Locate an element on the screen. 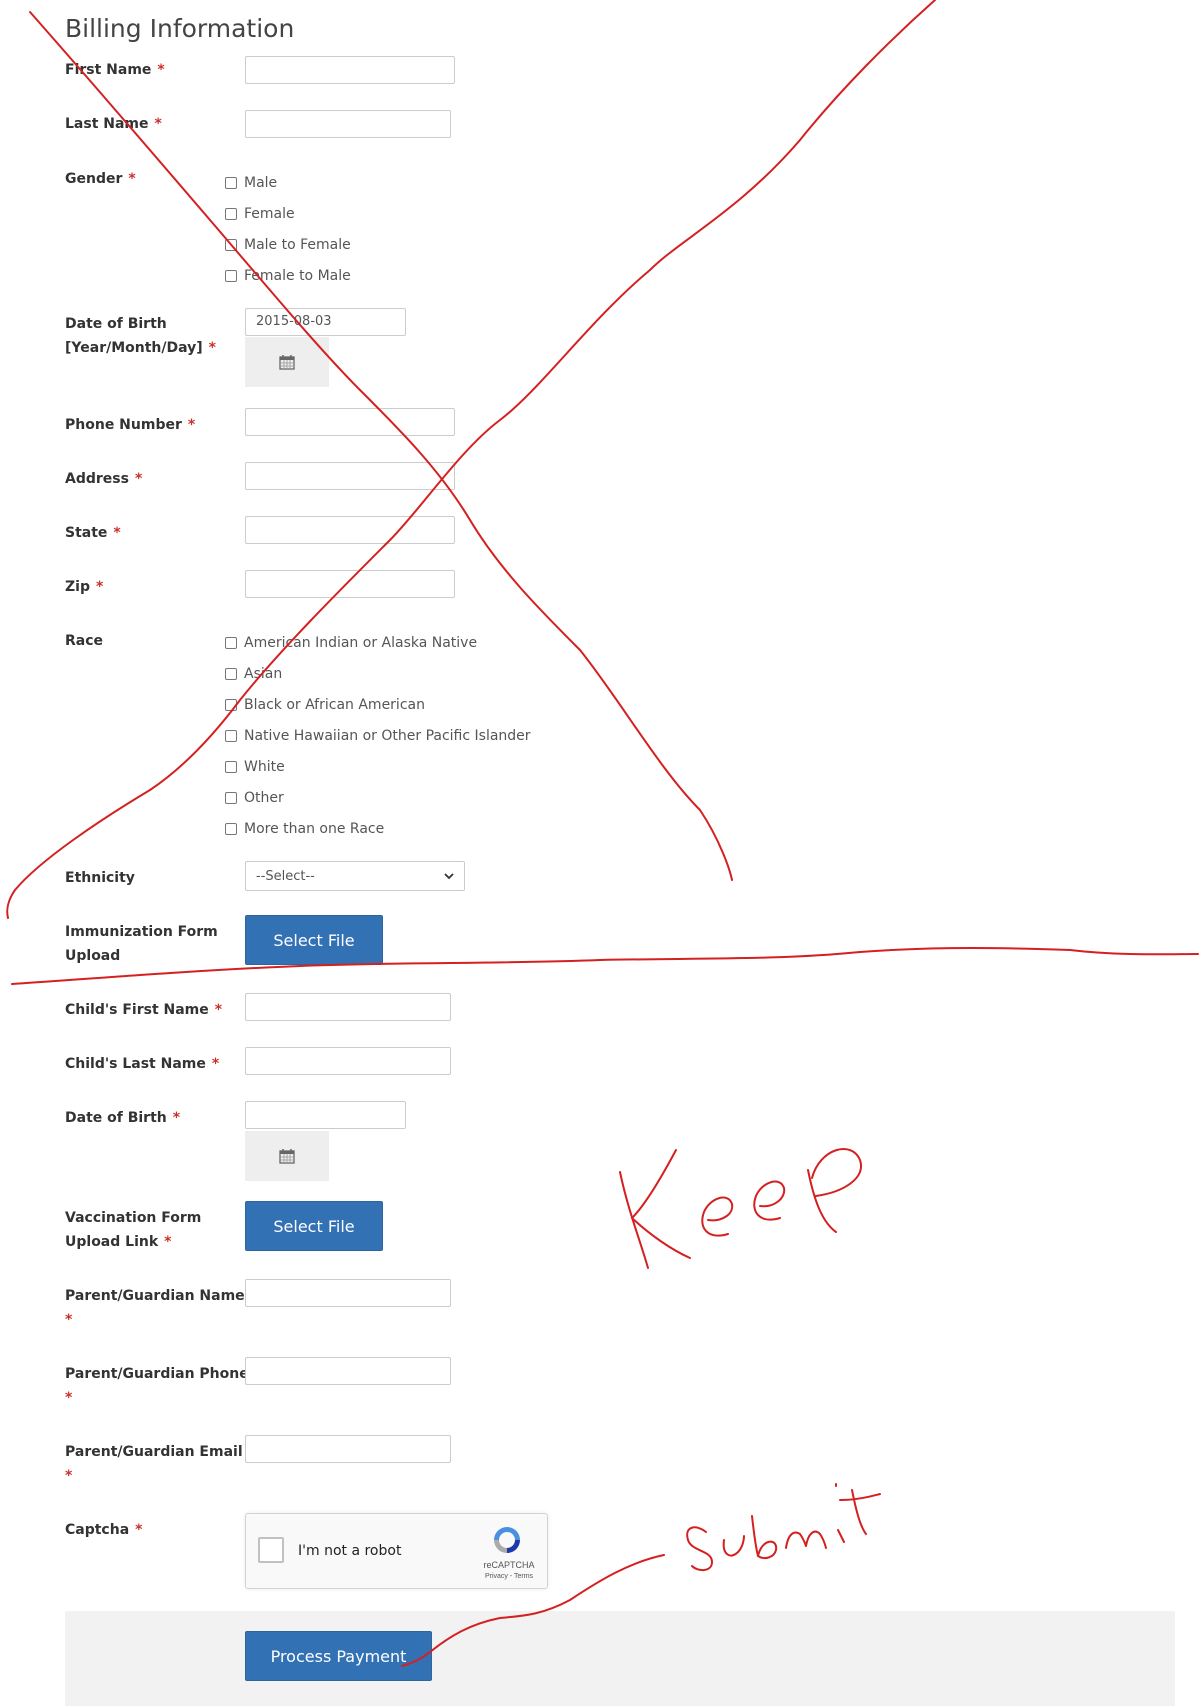 This screenshot has height=1706, width=1200. zip-label: Zip * is located at coordinates (84, 587).